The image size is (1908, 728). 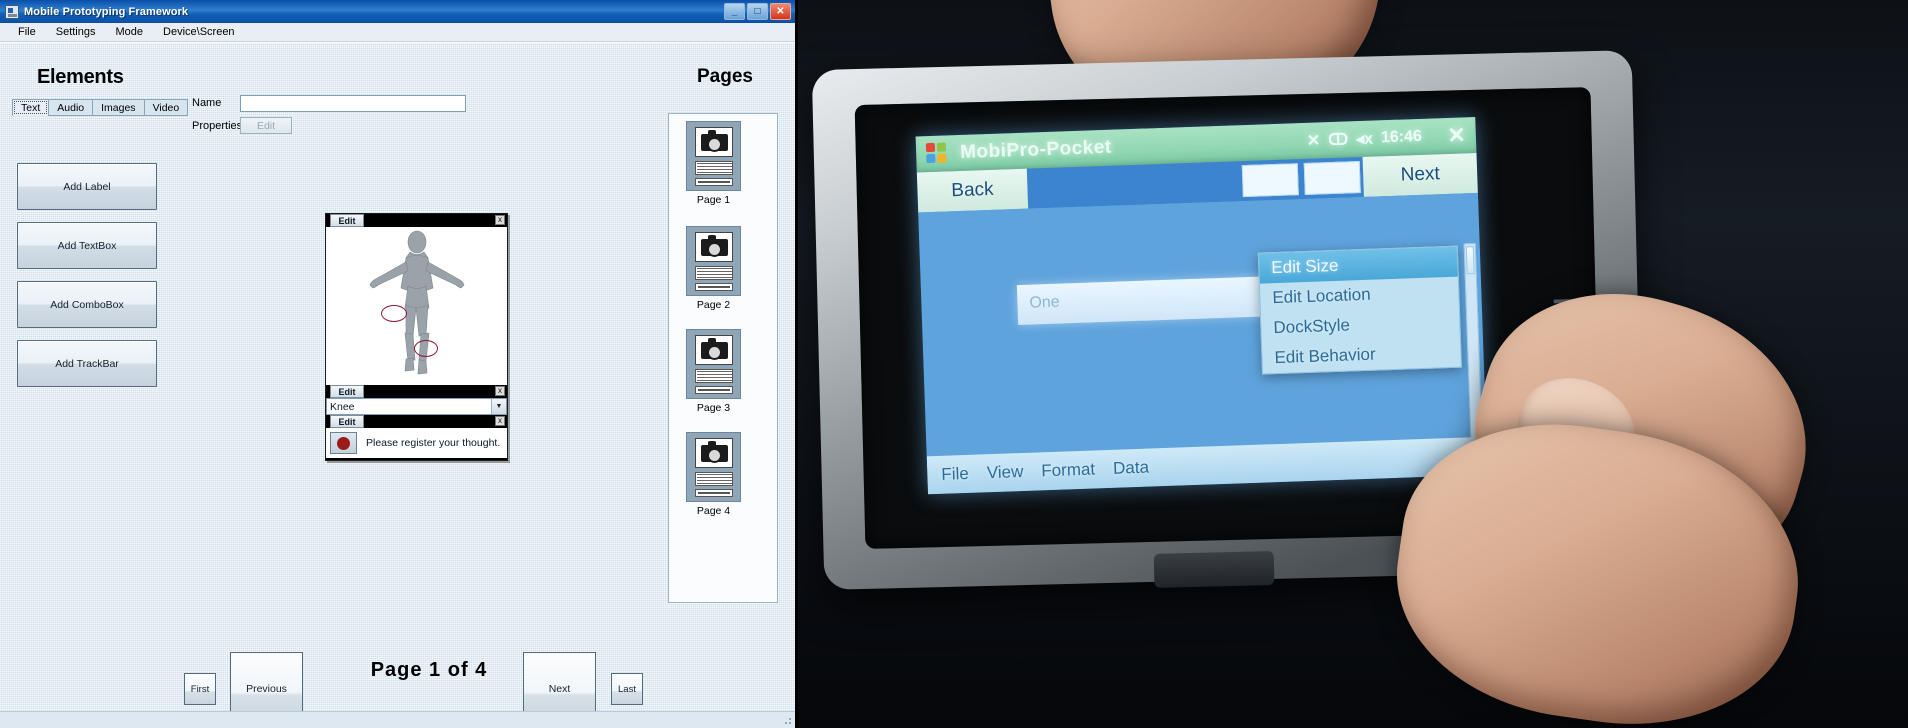 I want to click on window-titlebar: Mobile Prototyping Framework _ □ ✕, so click(x=397, y=11).